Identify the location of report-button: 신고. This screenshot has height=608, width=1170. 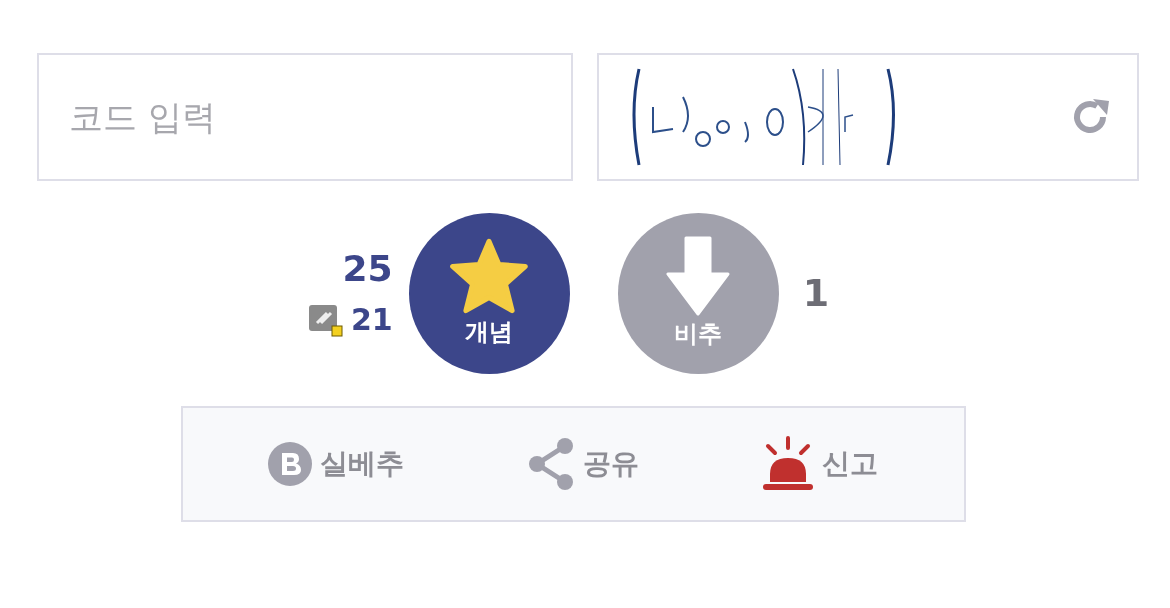
(820, 464).